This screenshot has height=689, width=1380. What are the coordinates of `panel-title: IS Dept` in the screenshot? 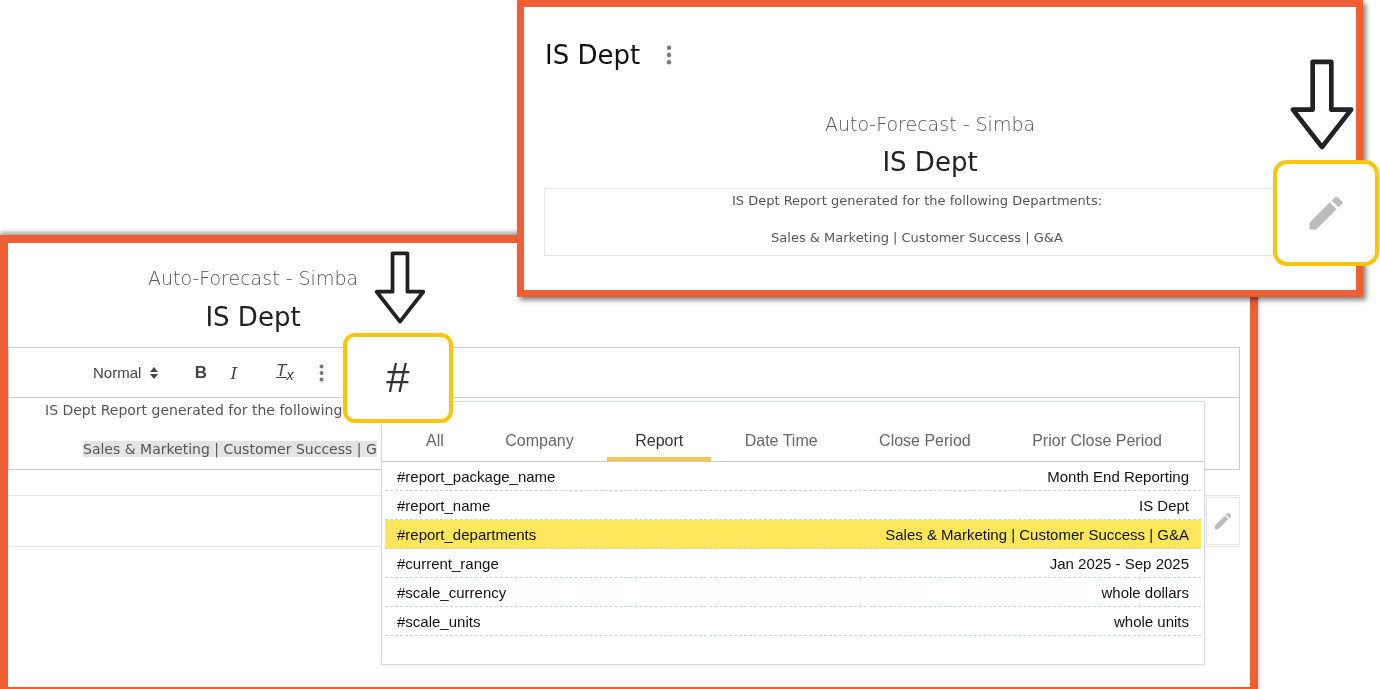 It's located at (593, 55).